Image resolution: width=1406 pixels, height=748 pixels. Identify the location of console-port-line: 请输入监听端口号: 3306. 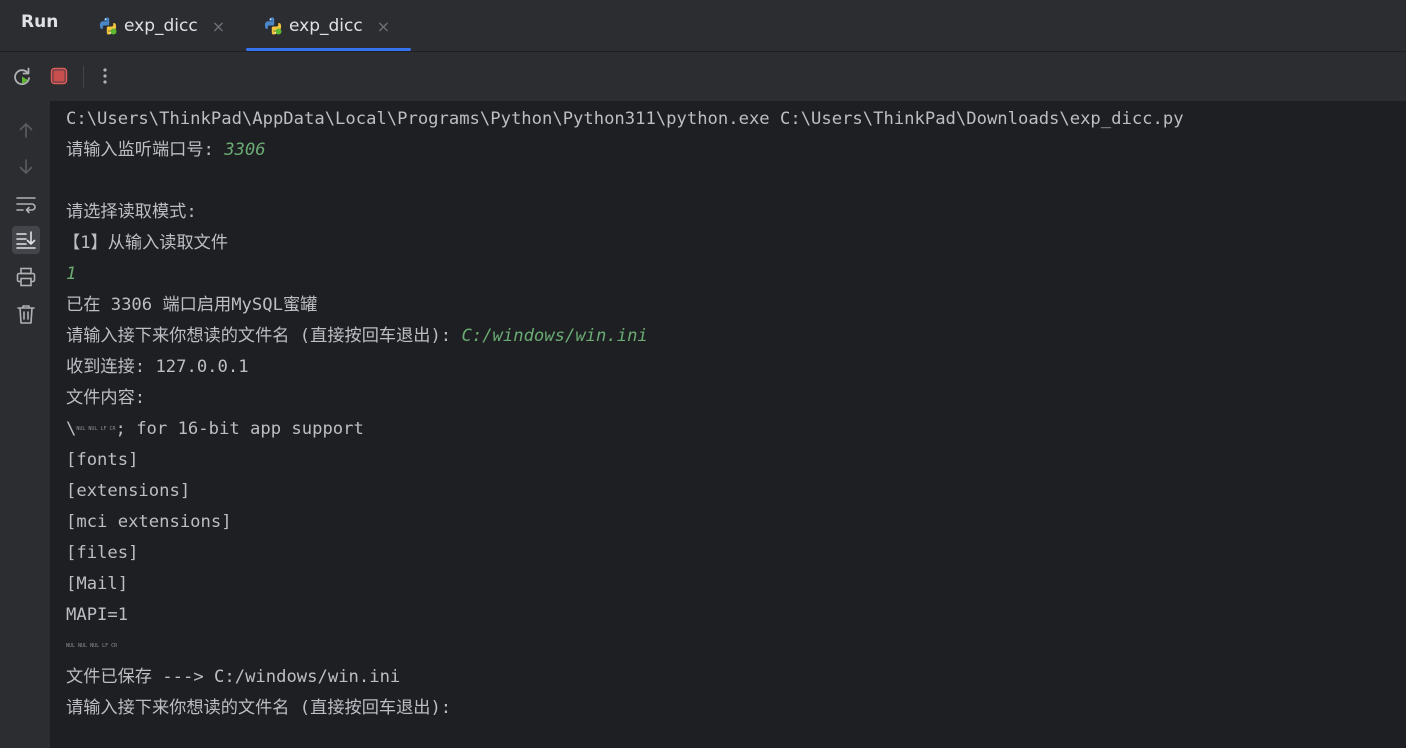
(166, 150).